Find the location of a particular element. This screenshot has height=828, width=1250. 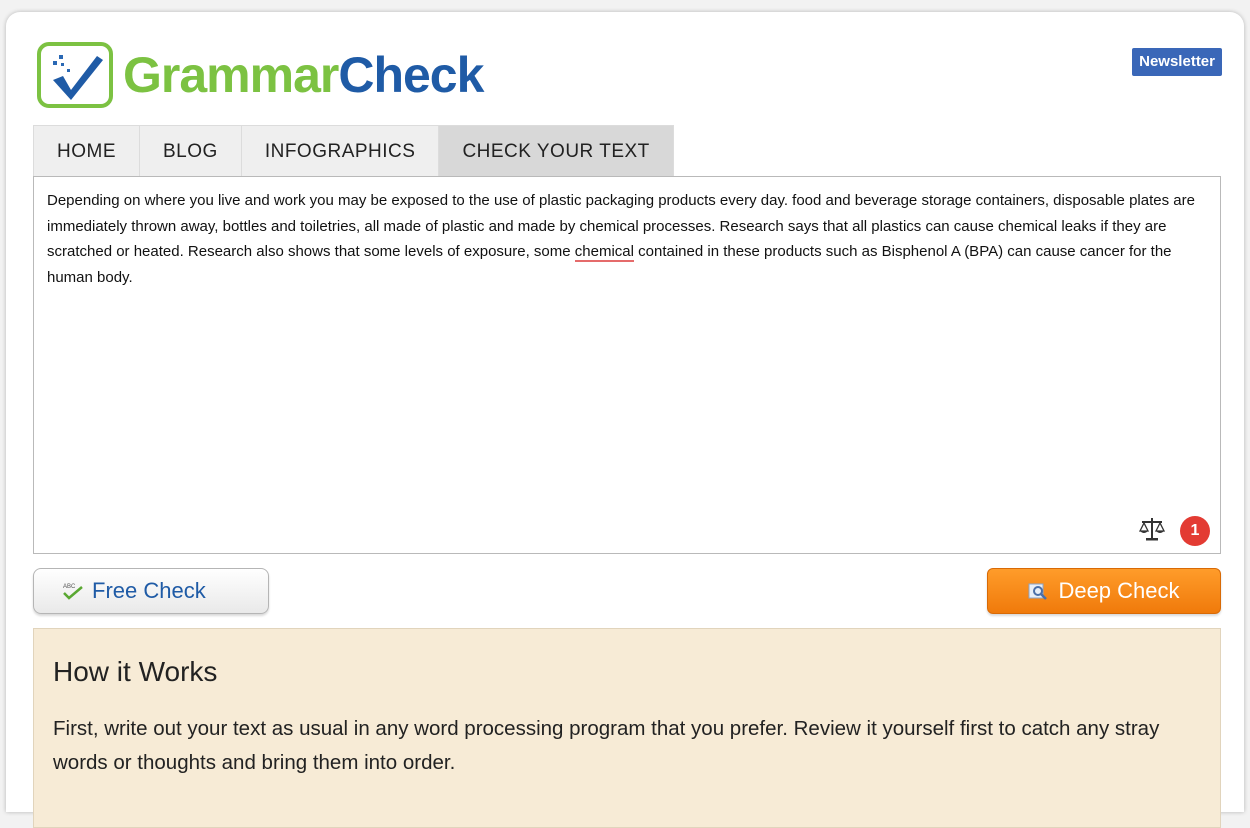

site-logo: GrammarCheck is located at coordinates (260, 75).